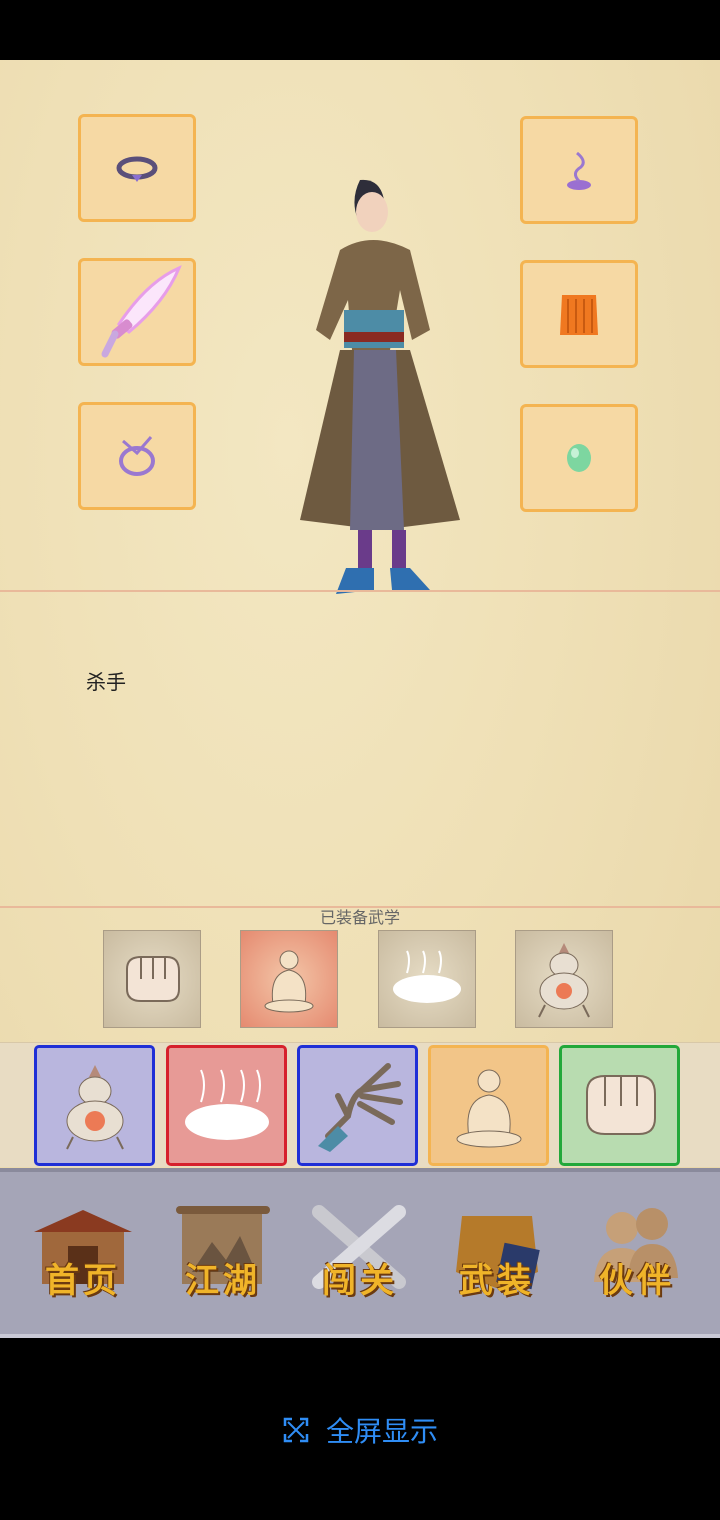  I want to click on ring-icon, so click(137, 169).